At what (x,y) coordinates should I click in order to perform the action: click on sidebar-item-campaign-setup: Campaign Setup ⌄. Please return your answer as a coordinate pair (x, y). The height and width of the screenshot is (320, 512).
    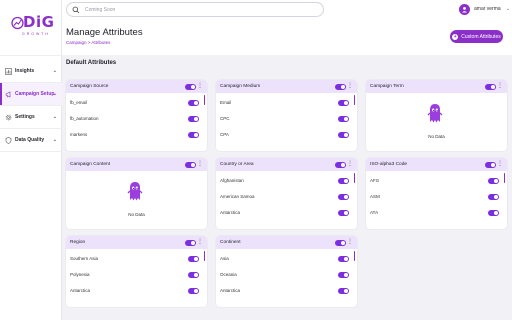
    Looking at the image, I should click on (31, 94).